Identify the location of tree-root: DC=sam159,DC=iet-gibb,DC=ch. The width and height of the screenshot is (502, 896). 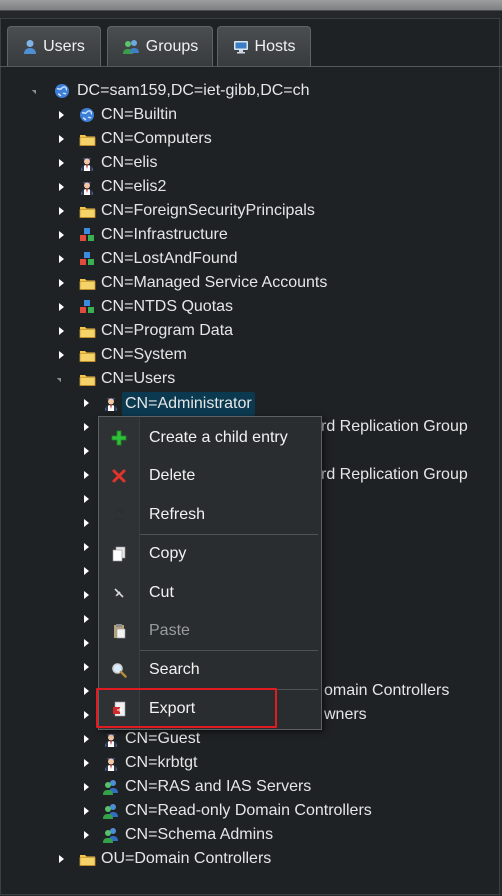
(193, 91).